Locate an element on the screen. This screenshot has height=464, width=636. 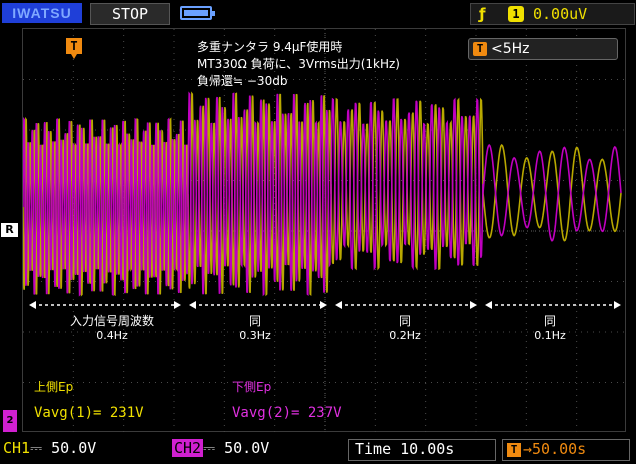
trigger-channel-badge: 1 is located at coordinates (516, 14).